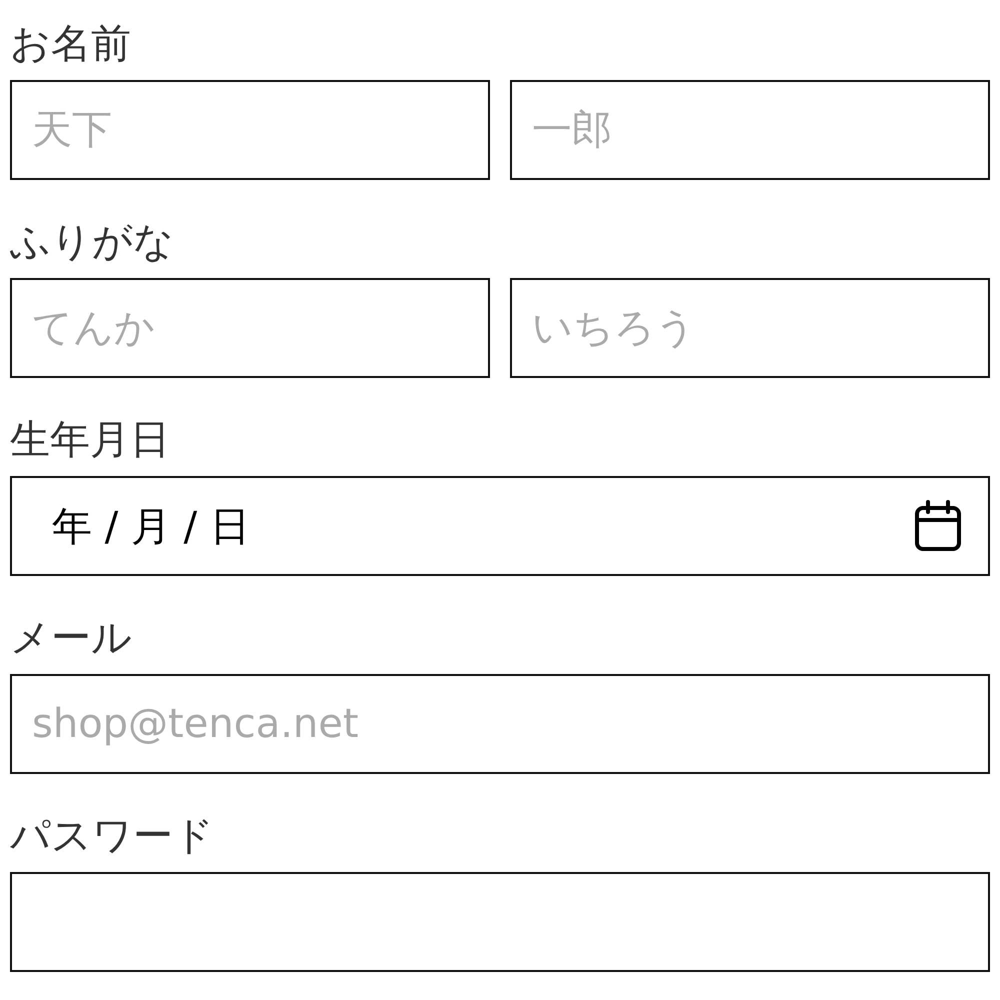  I want to click on input-field: いちろう, so click(750, 328).